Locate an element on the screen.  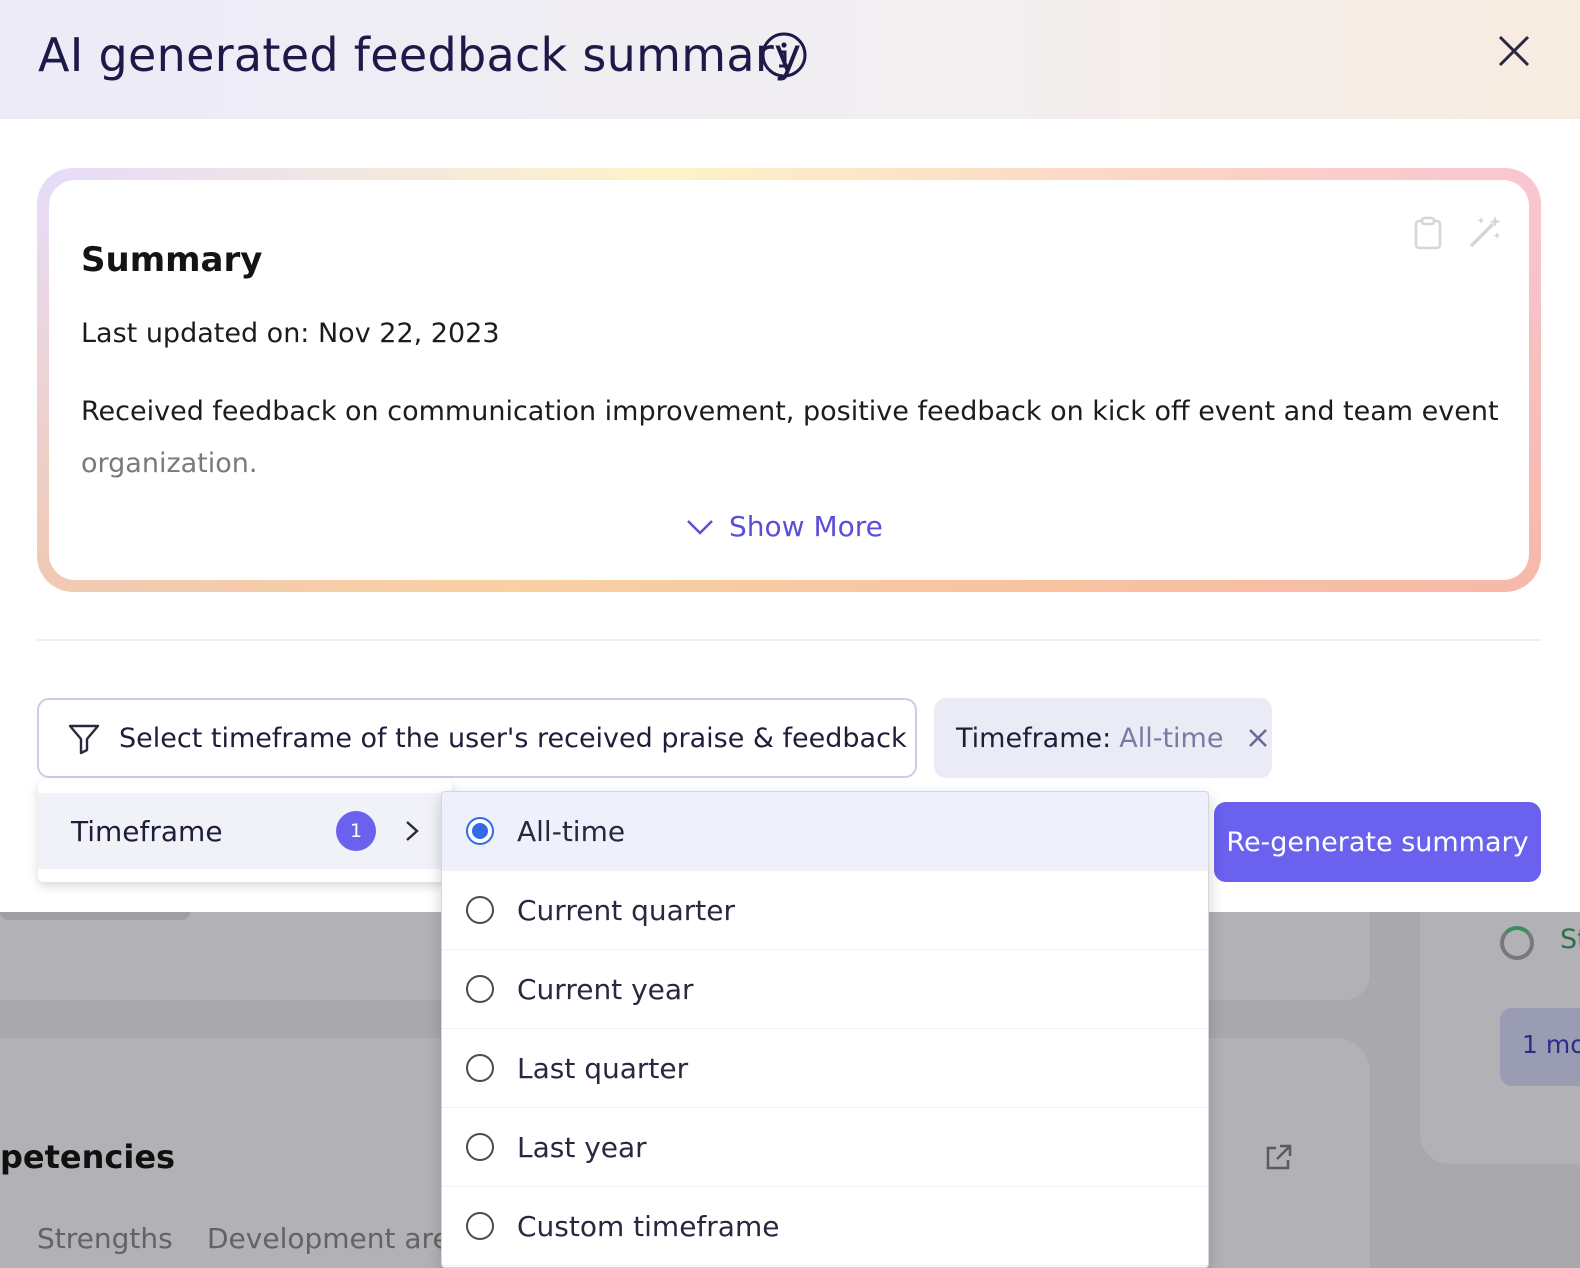
clipboard-icon is located at coordinates (1428, 233).